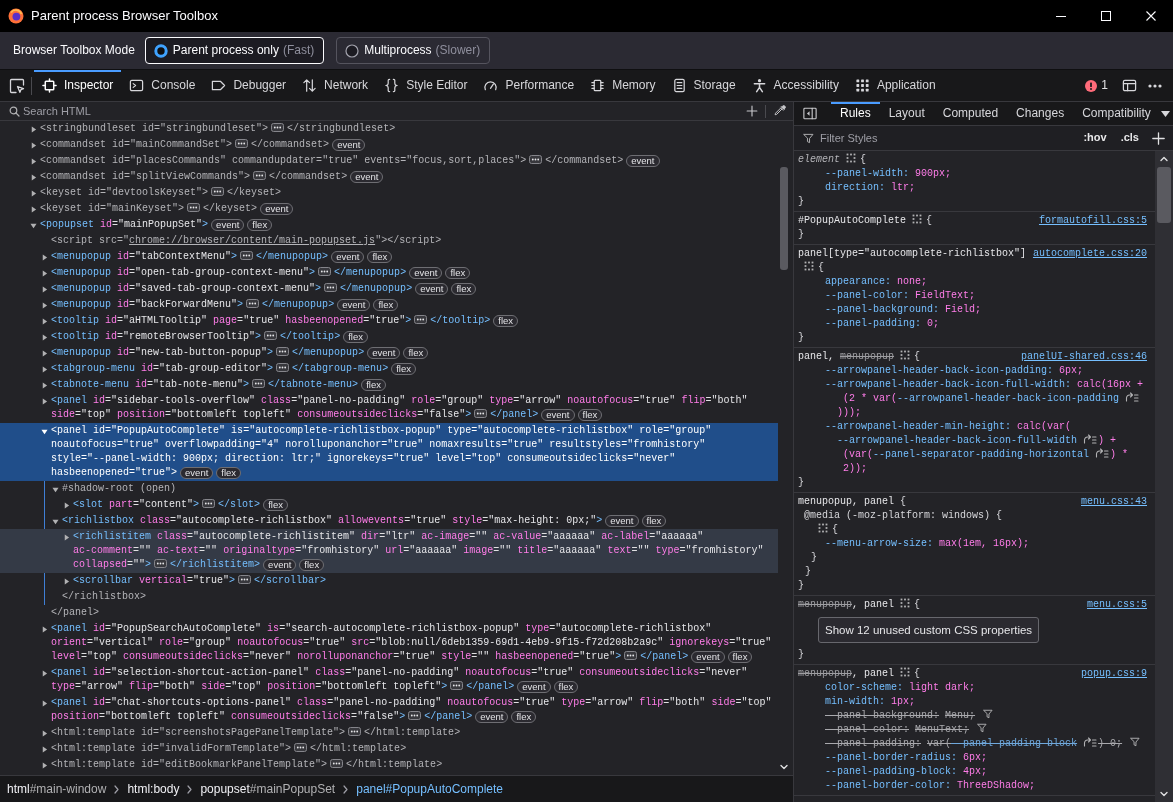 The width and height of the screenshot is (1173, 802). Describe the element at coordinates (389, 273) in the screenshot. I see `markup-row: <menupopup id="open-tab-group-context-menu"> </menupopup> event flex` at that location.